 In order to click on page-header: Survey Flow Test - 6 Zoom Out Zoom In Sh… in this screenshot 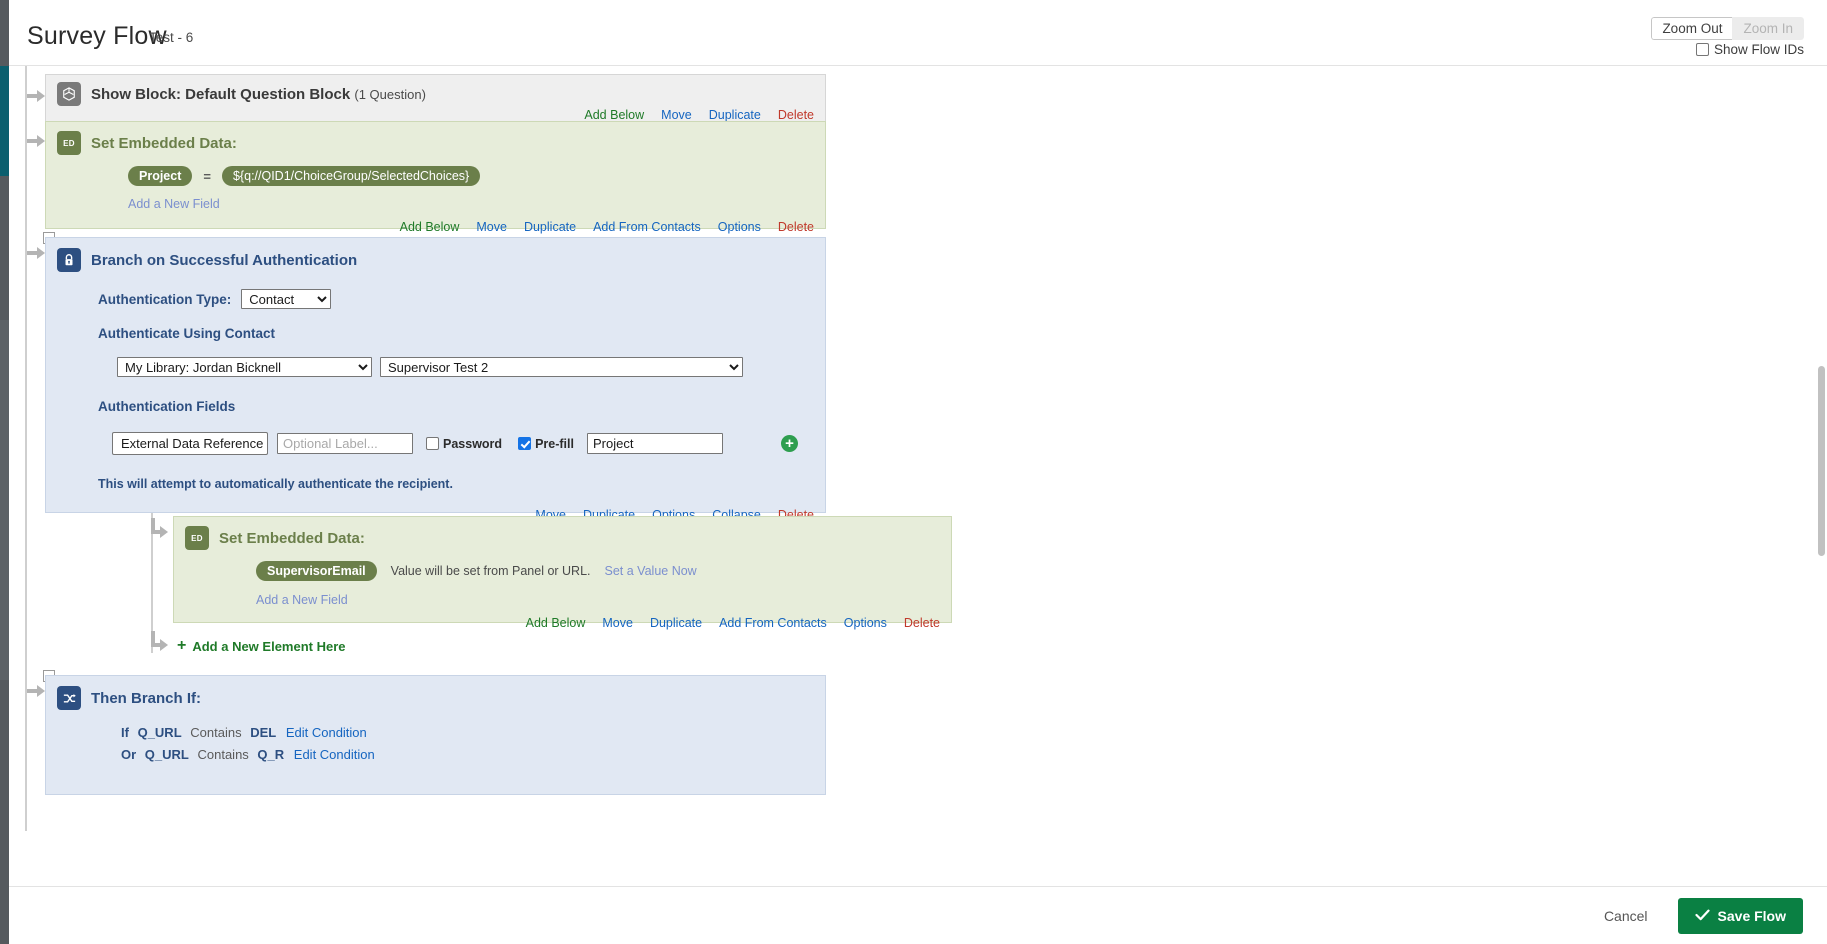, I will do `click(918, 33)`.